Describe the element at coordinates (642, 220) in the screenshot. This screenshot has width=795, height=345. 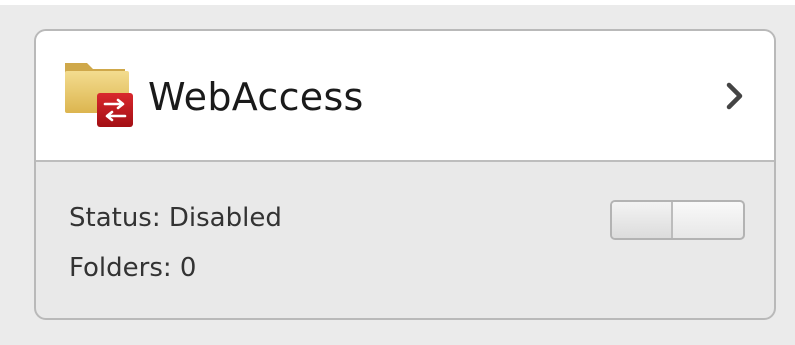
I see `toggle-knob` at that location.